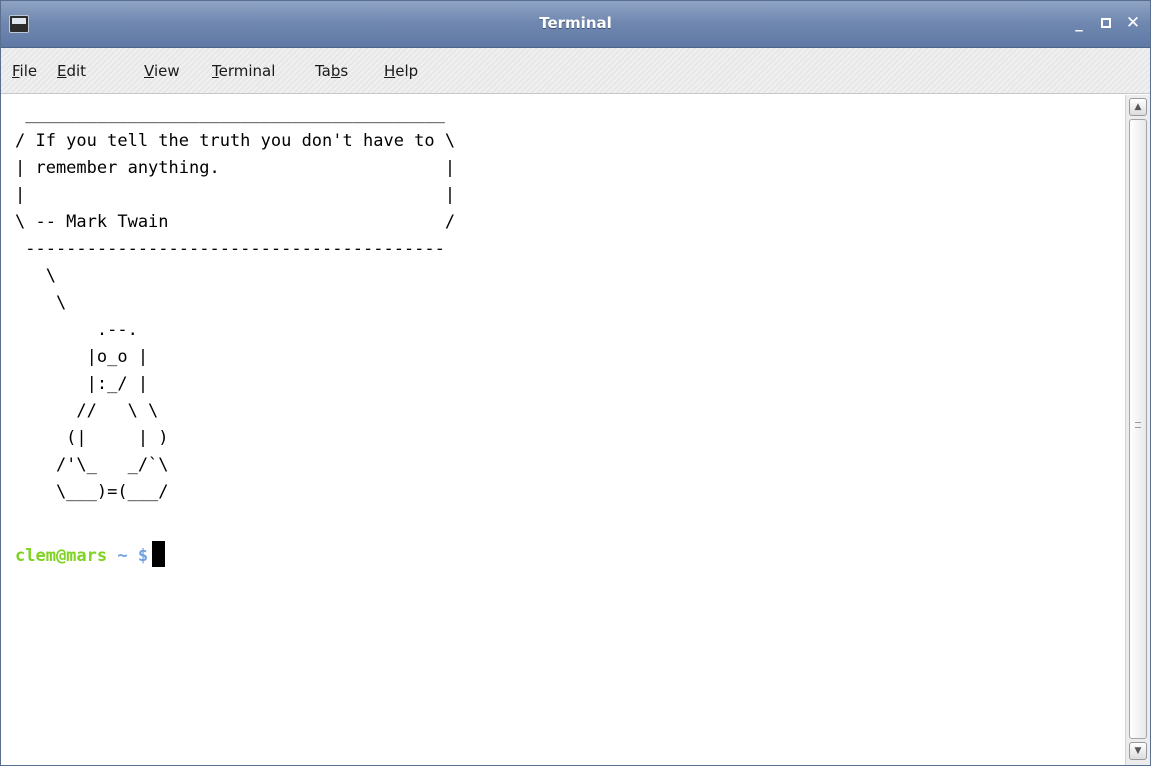  Describe the element at coordinates (122, 556) in the screenshot. I see `prompt-path: ~` at that location.